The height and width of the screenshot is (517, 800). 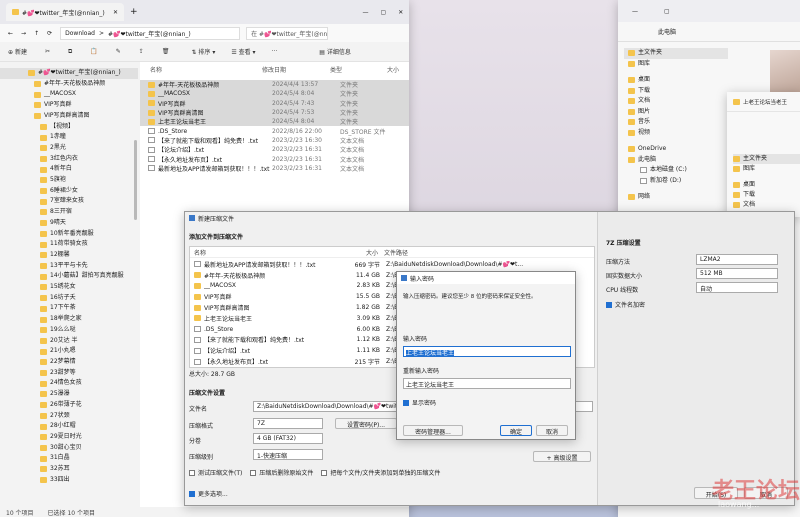 I want to click on file-row: VIP写真群 2024/5/4 7:43 文件夹, so click(x=274, y=103).